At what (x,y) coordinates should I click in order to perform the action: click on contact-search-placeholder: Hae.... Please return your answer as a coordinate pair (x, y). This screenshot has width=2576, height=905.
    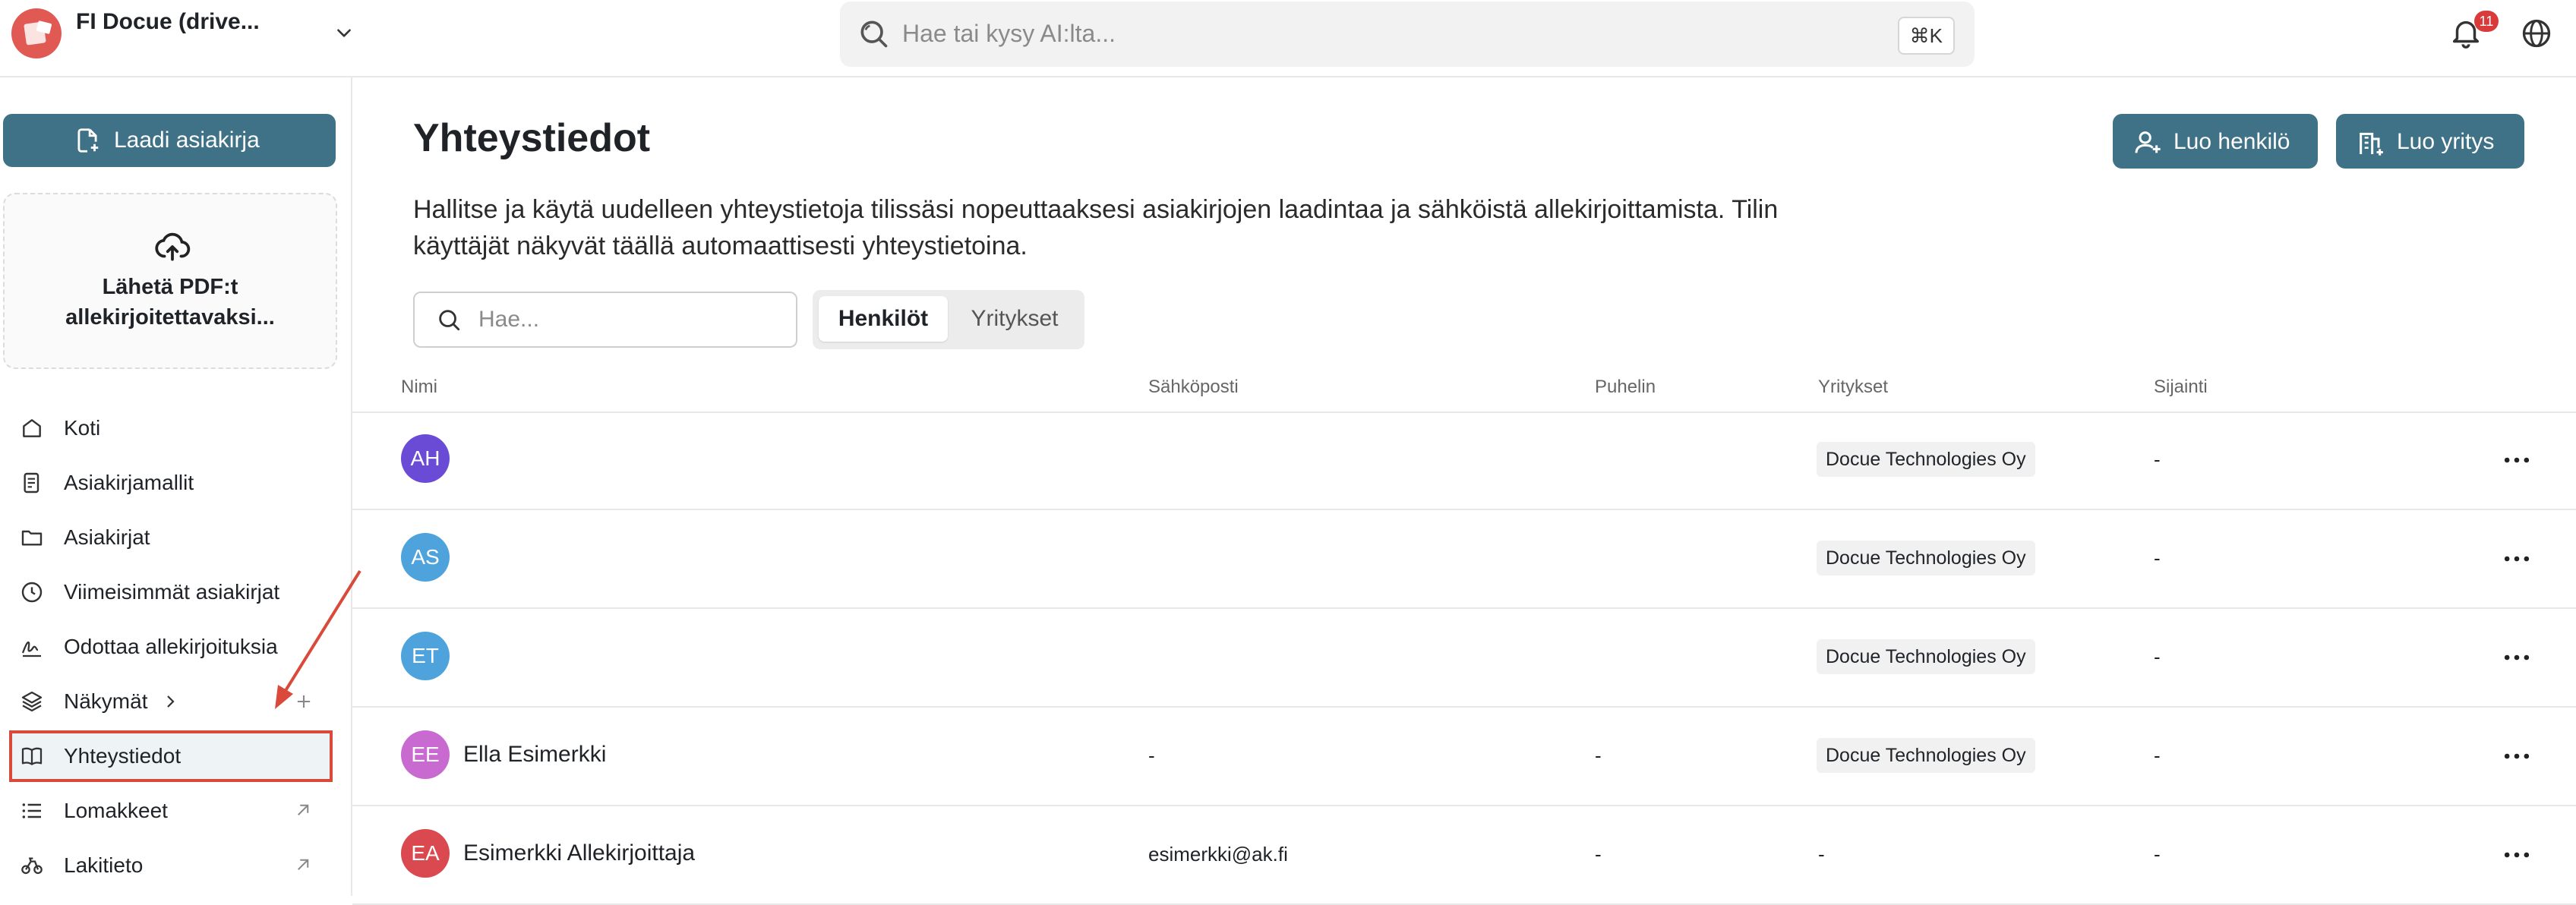
    Looking at the image, I should click on (509, 320).